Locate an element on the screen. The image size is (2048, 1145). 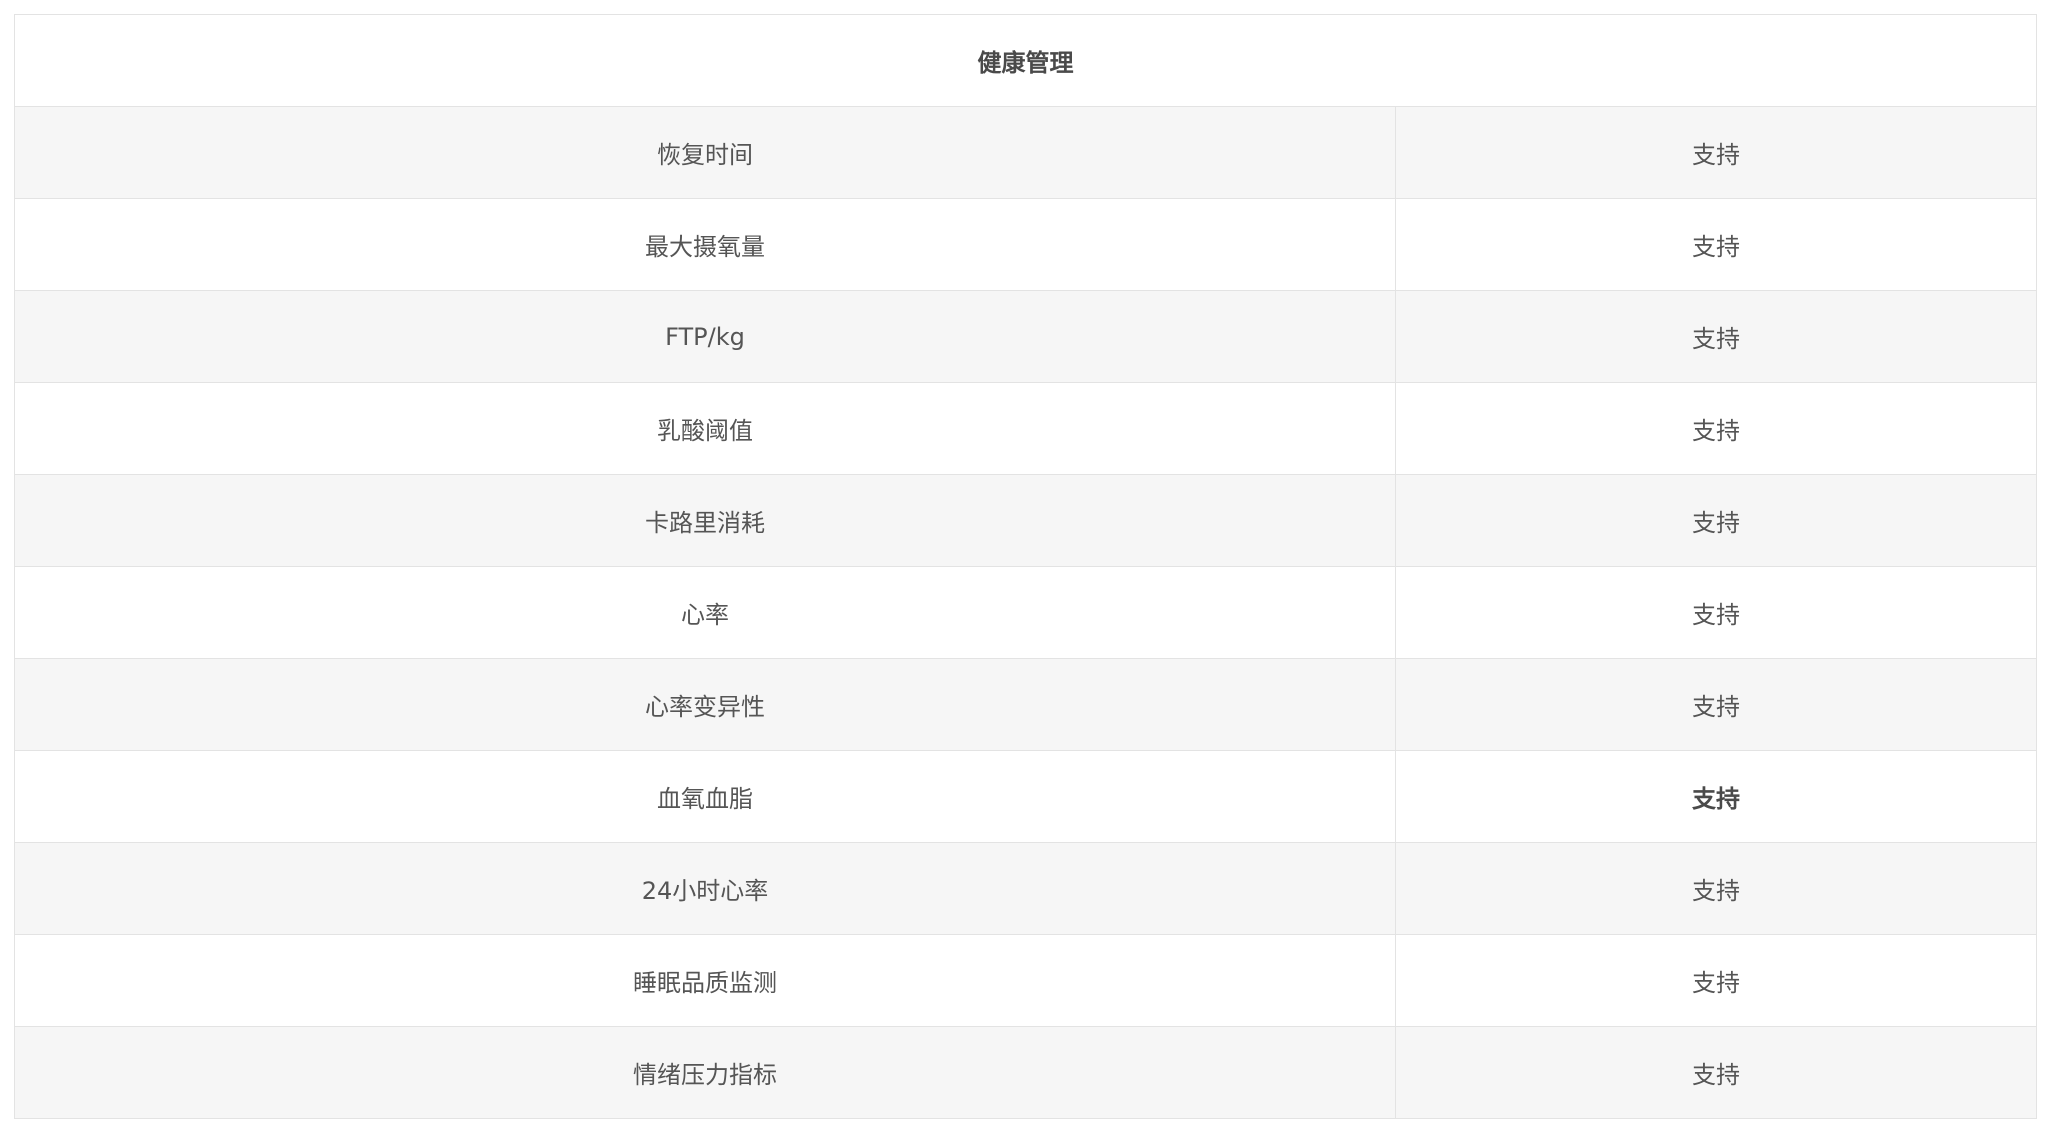
feature-name-cell: 情绪压力指标 is located at coordinates (705, 1072).